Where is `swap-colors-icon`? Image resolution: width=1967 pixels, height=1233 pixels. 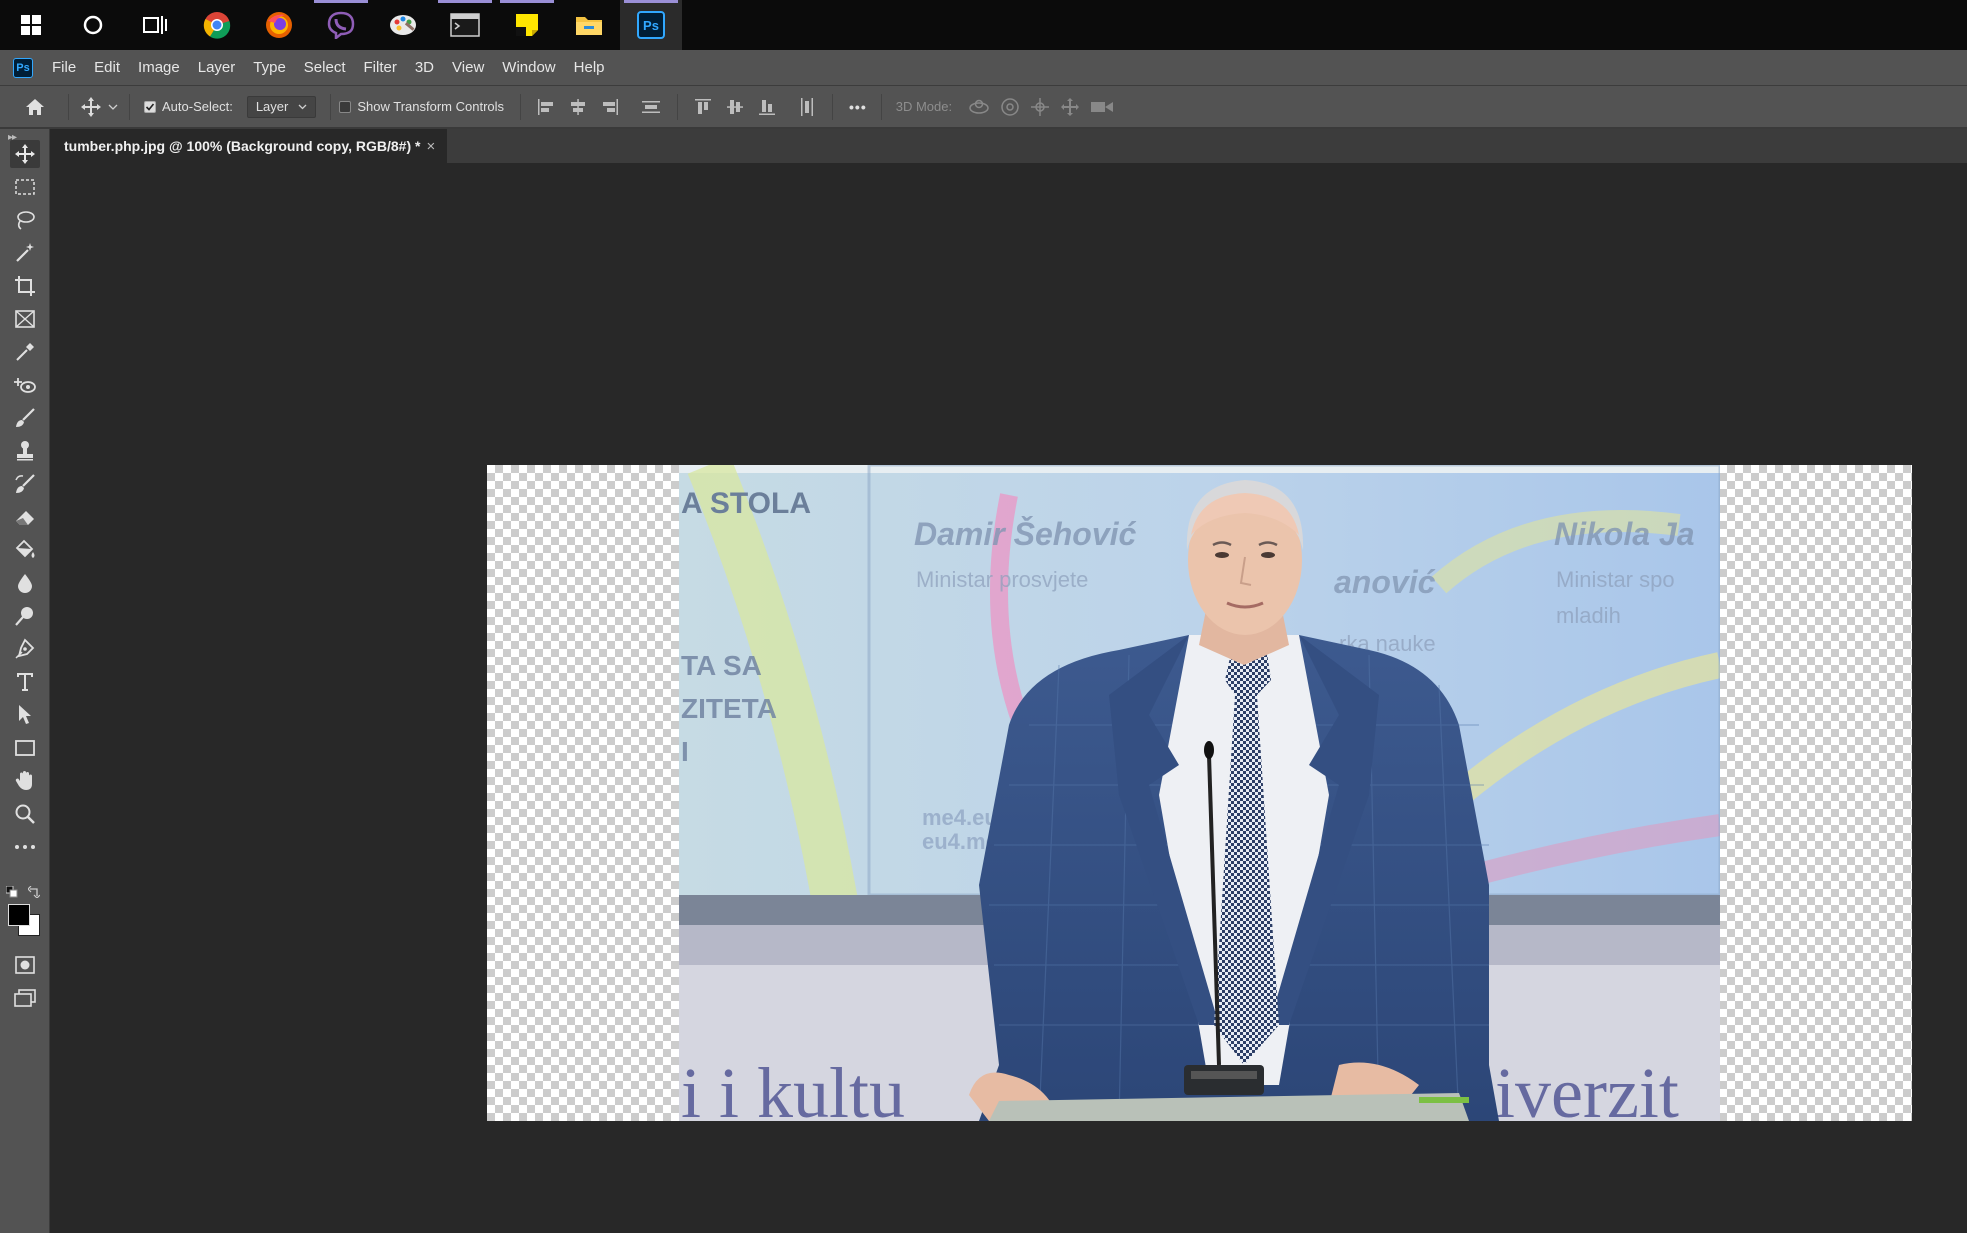
swap-colors-icon is located at coordinates (34, 892).